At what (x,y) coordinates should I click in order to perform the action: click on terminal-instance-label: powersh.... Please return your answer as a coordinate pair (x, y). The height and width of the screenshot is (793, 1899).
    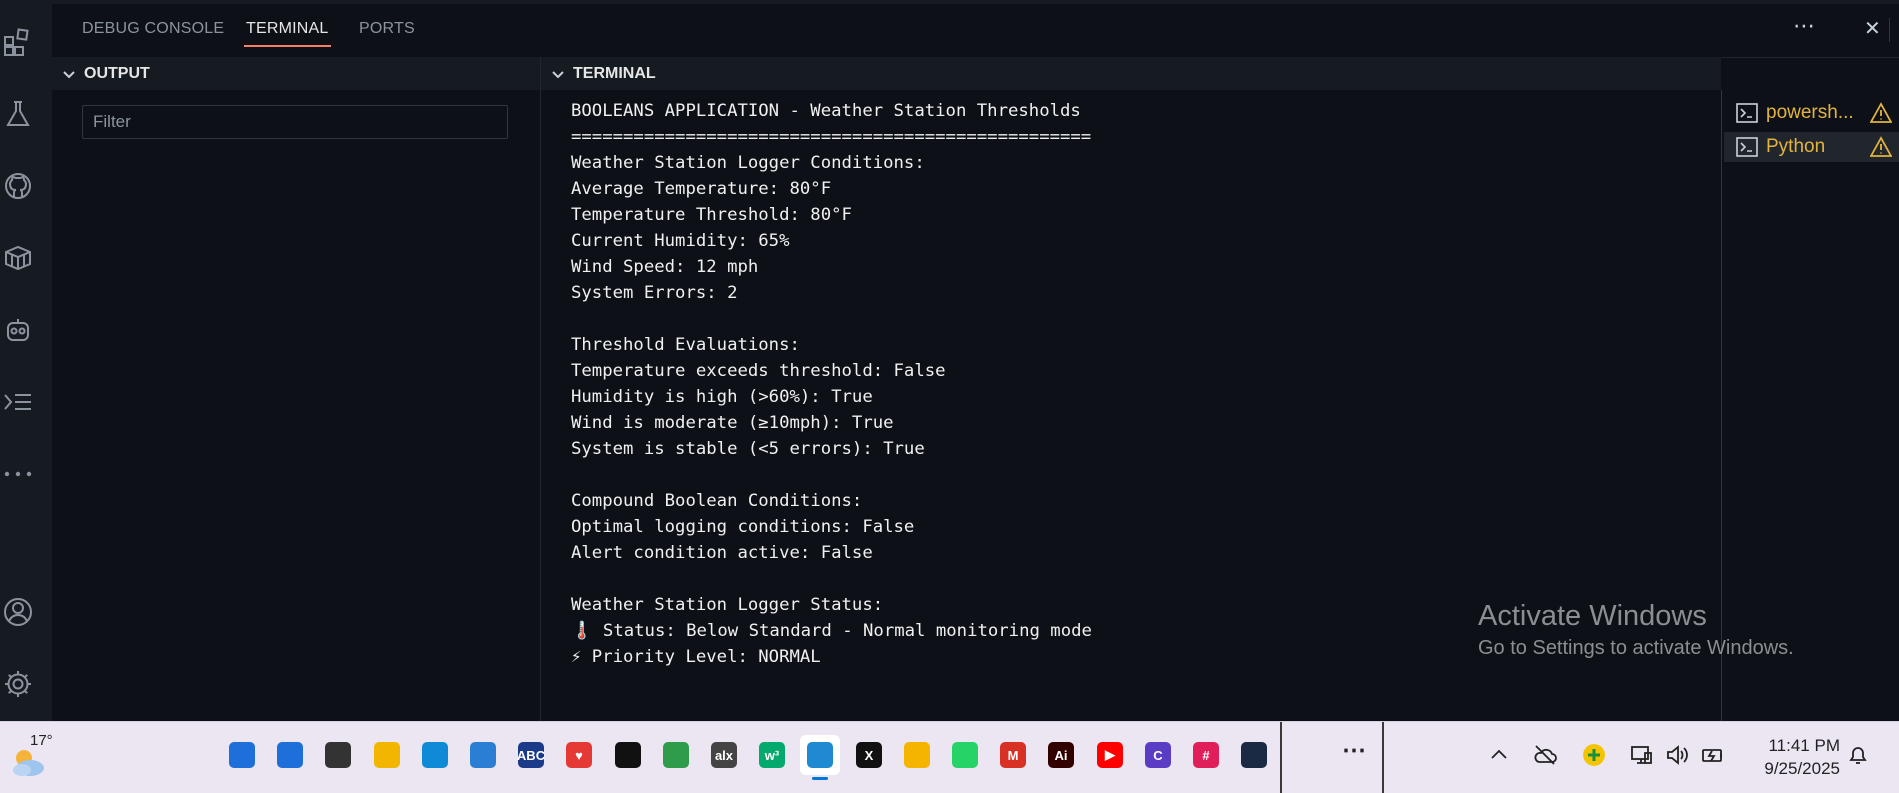
    Looking at the image, I should click on (1810, 112).